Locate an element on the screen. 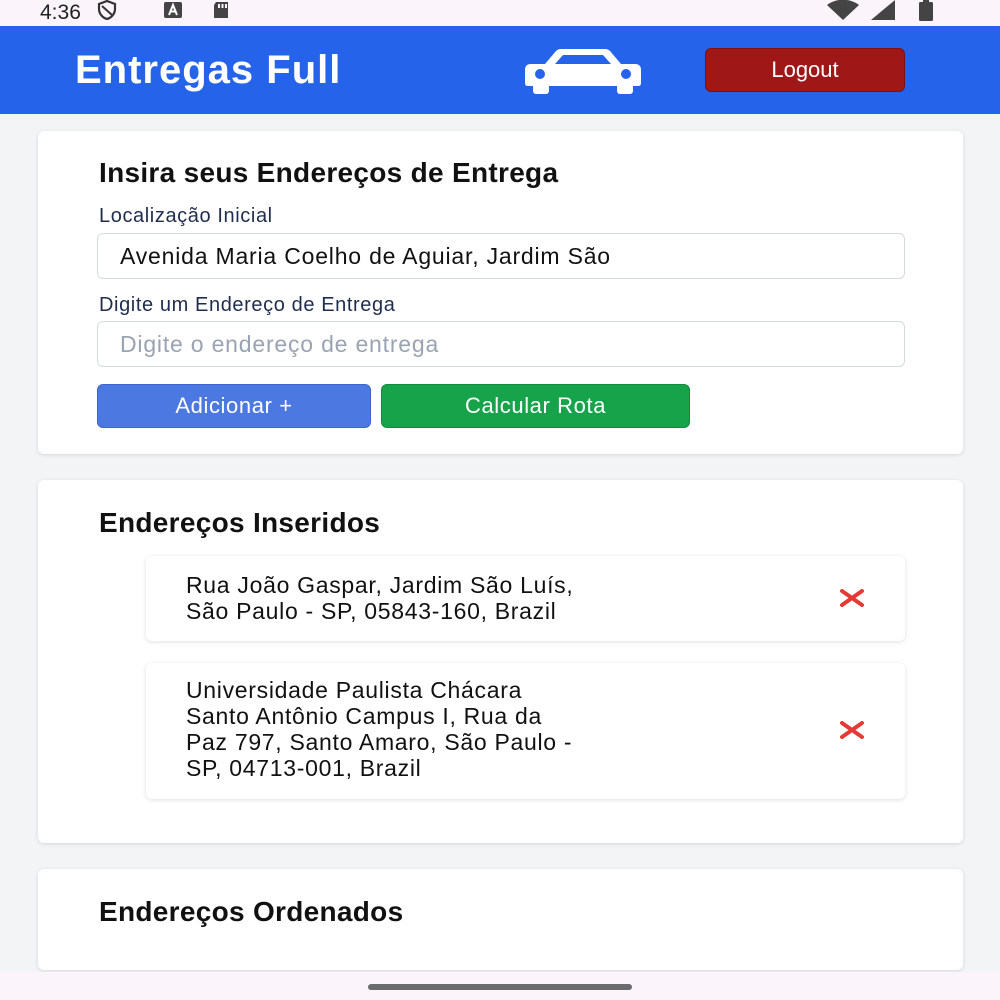  address-line: SP, 04713-001, Brazil is located at coordinates (304, 768).